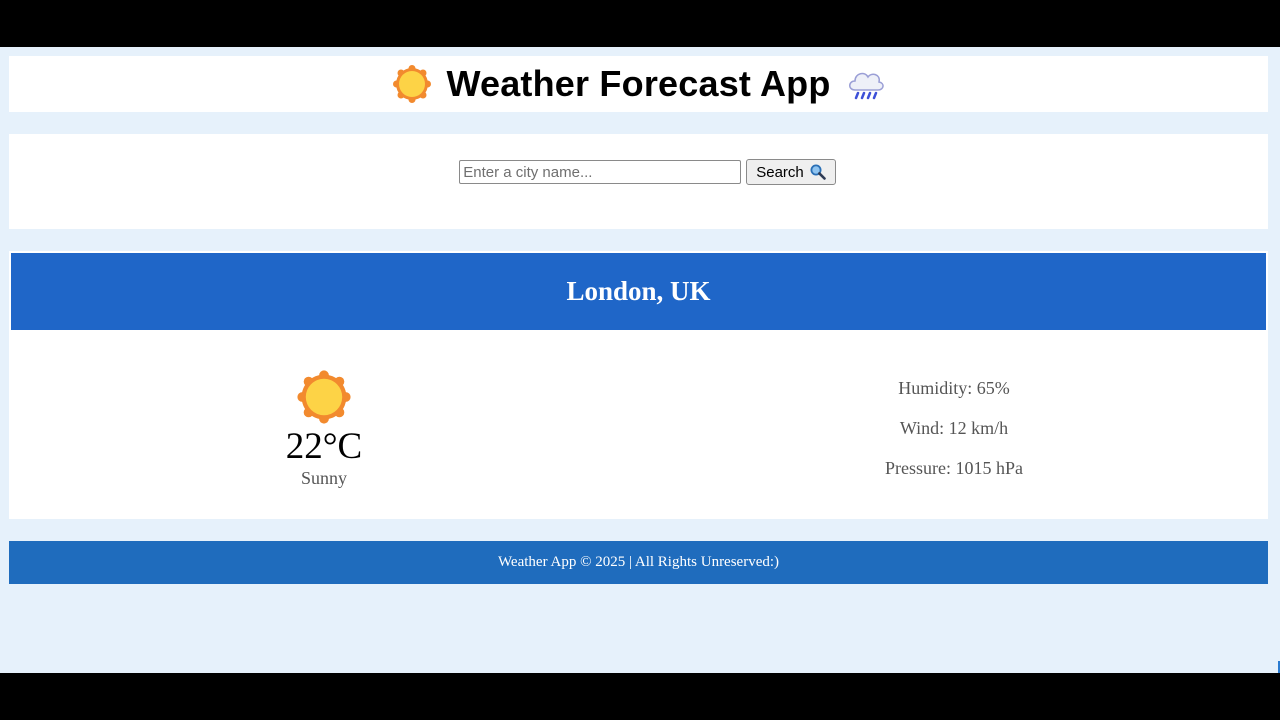 This screenshot has height=720, width=1280. I want to click on magnifier-icon, so click(818, 172).